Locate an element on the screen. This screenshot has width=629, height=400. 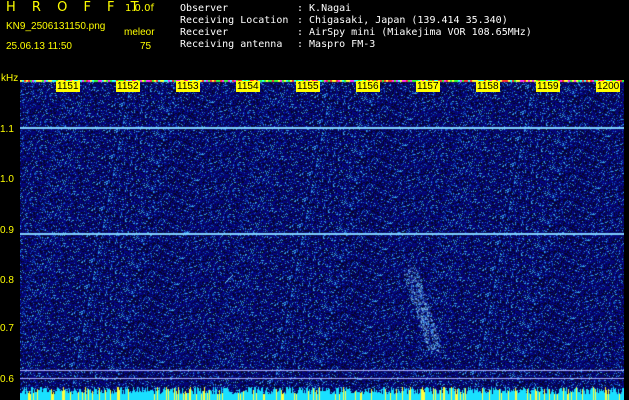
x-tick-label: 1151 is located at coordinates (68, 86).